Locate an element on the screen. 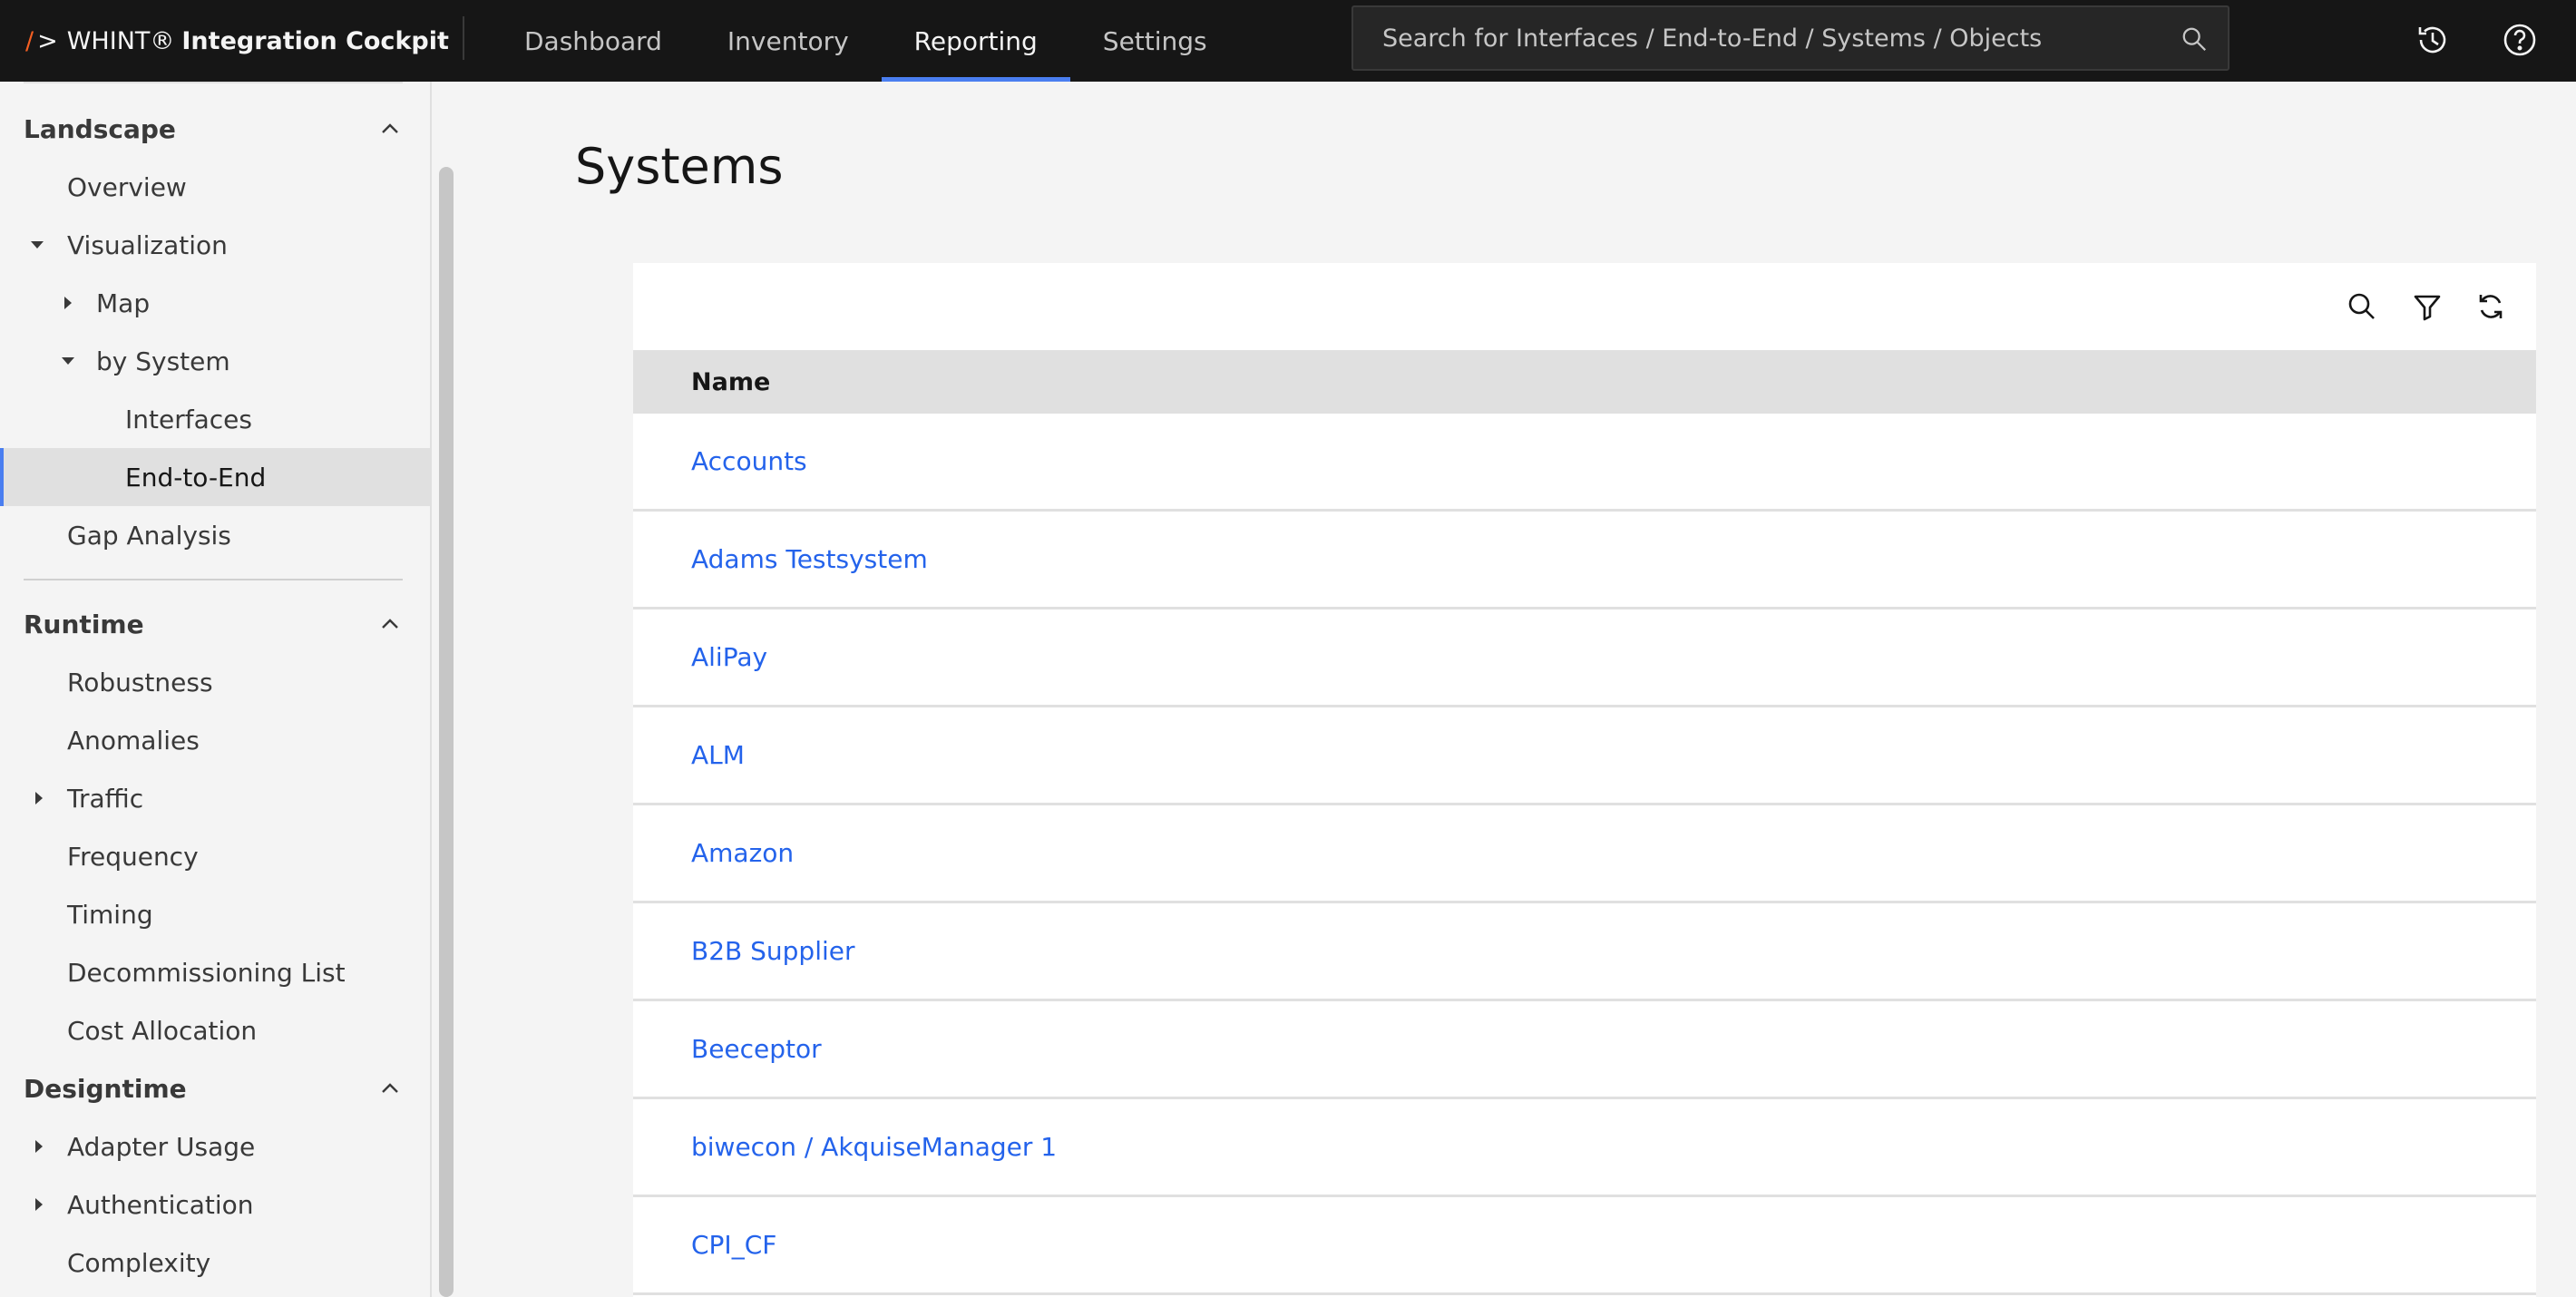  sidebar-item-gap-analysis: Gap Analysis is located at coordinates (215, 535).